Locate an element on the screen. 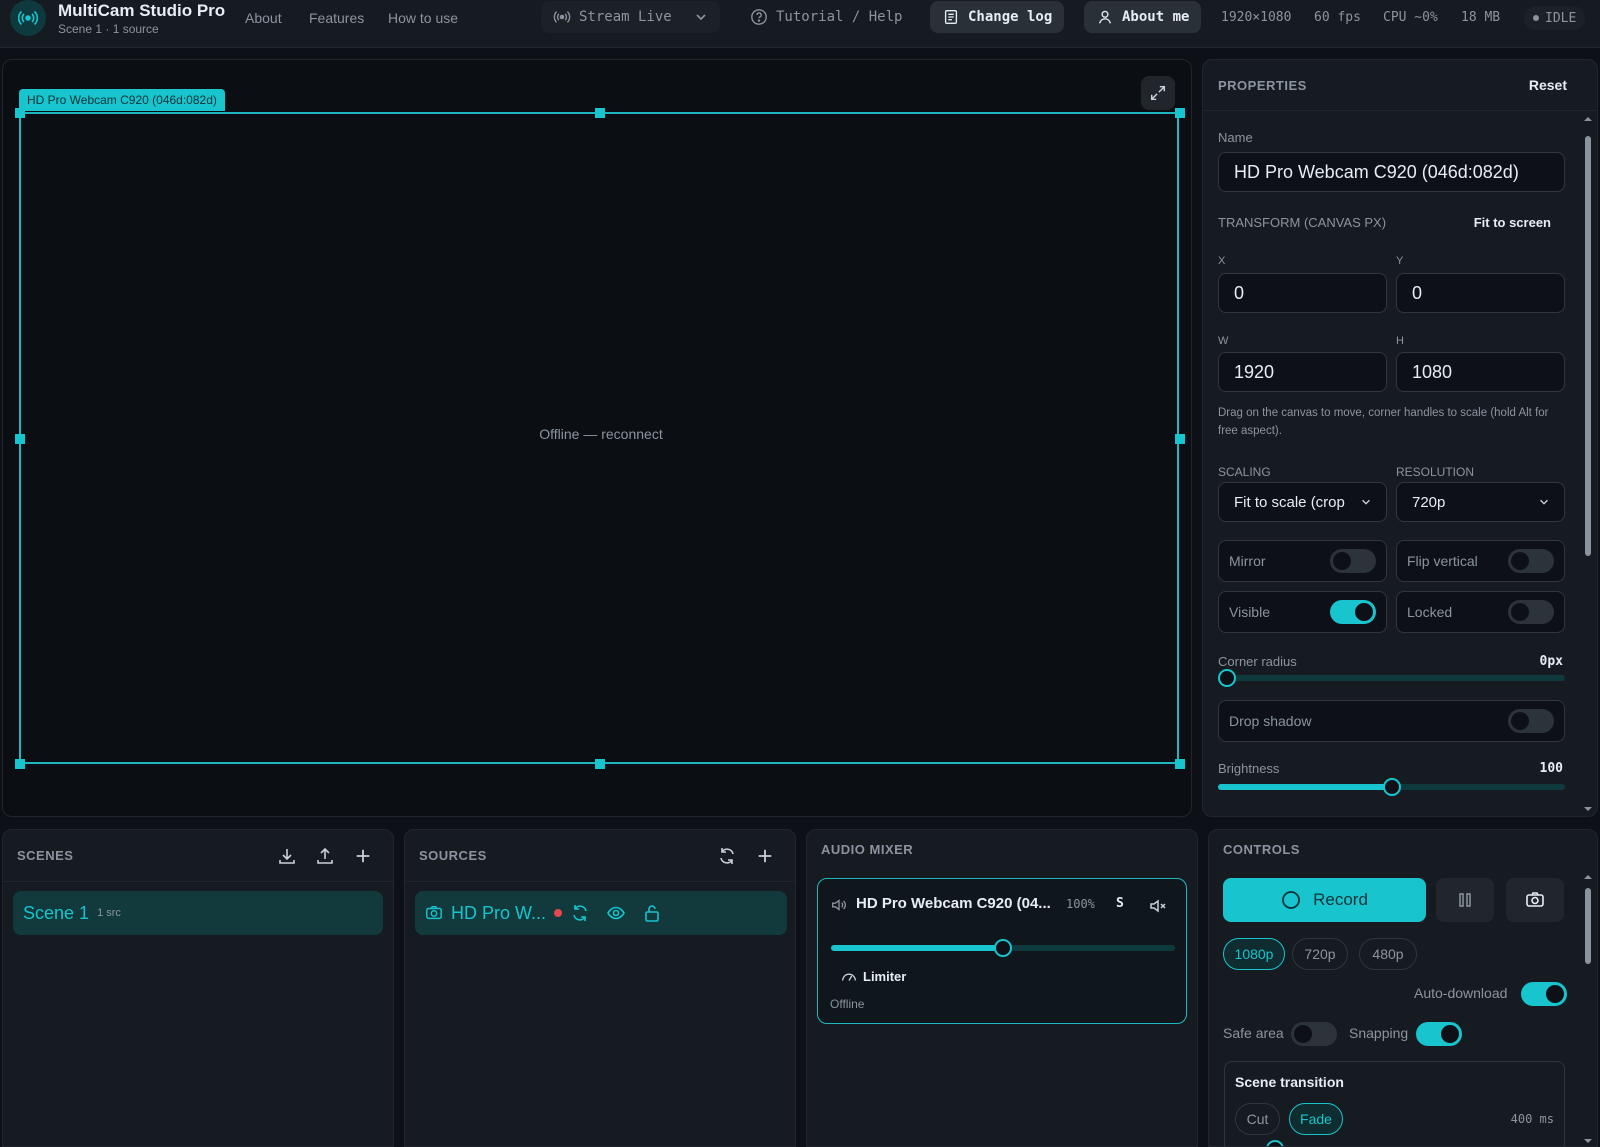  upload-icon is located at coordinates (325, 855).